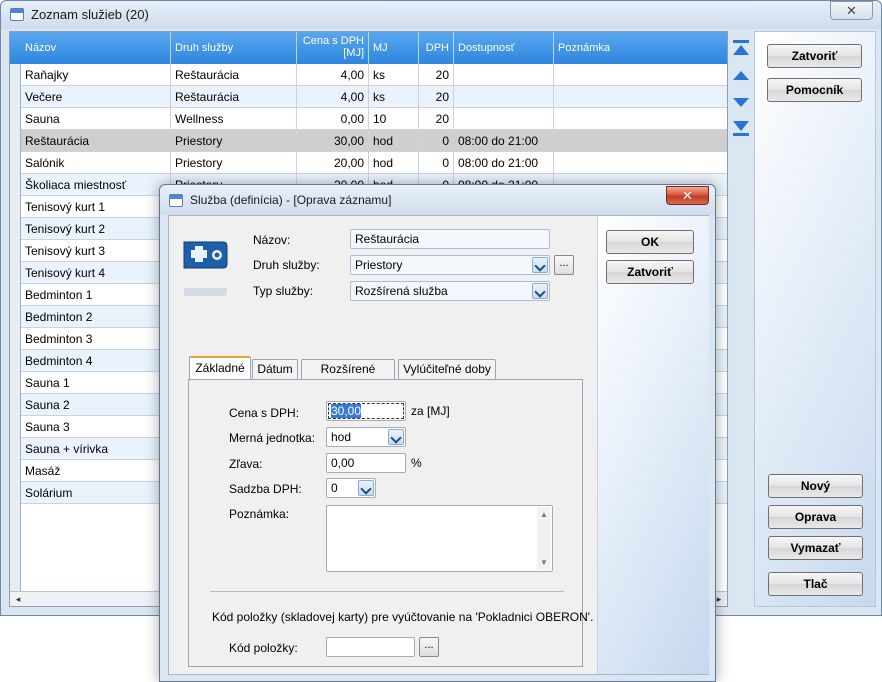  What do you see at coordinates (439, 538) in the screenshot?
I see `note-textarea: ▲ ▼` at bounding box center [439, 538].